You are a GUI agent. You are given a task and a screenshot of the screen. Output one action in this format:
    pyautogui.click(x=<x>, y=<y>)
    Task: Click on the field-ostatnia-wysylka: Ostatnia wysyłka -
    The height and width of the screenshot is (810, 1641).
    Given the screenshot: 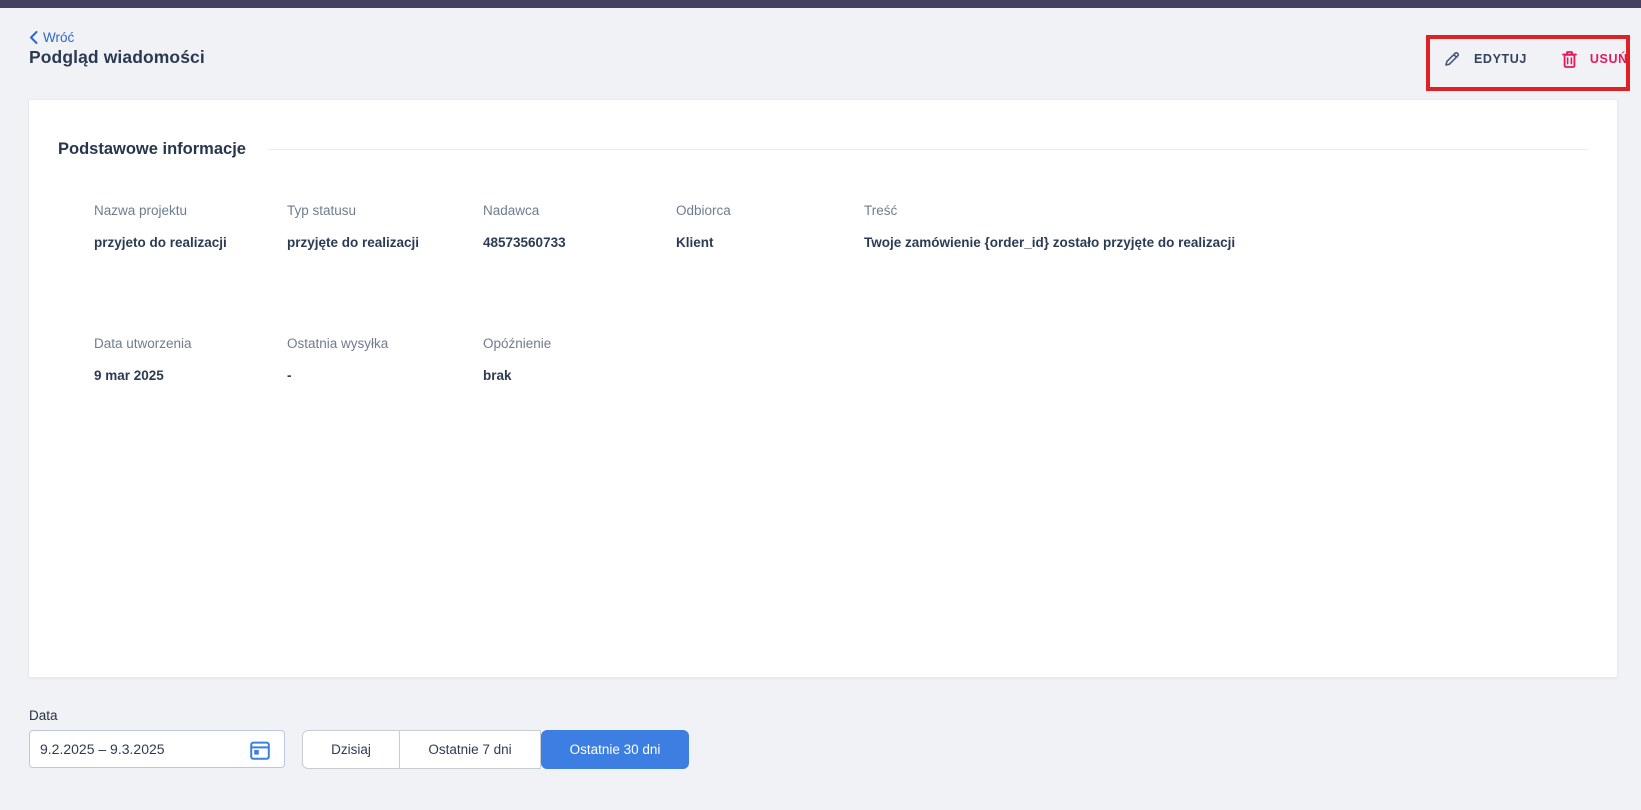 What is the action you would take?
    pyautogui.click(x=385, y=359)
    